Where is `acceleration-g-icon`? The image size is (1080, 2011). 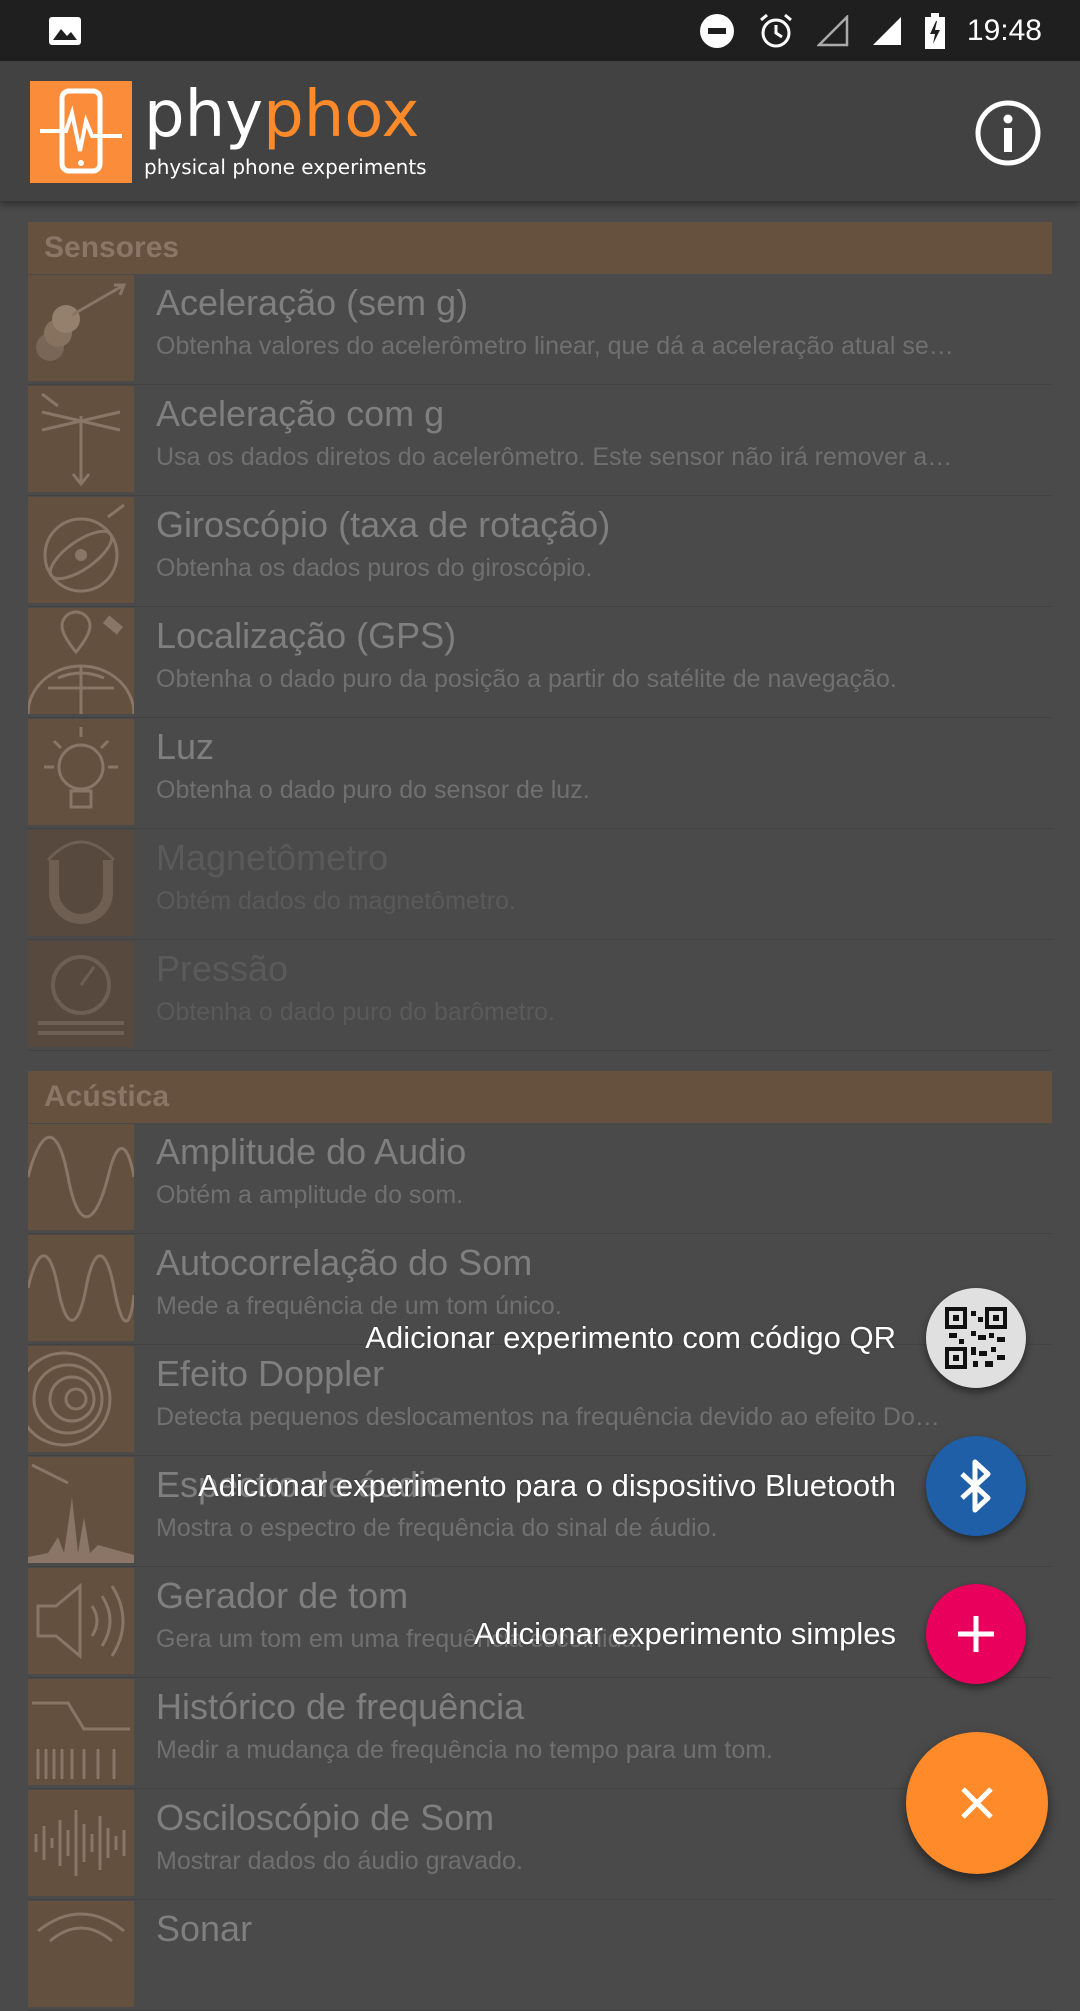 acceleration-g-icon is located at coordinates (81, 439).